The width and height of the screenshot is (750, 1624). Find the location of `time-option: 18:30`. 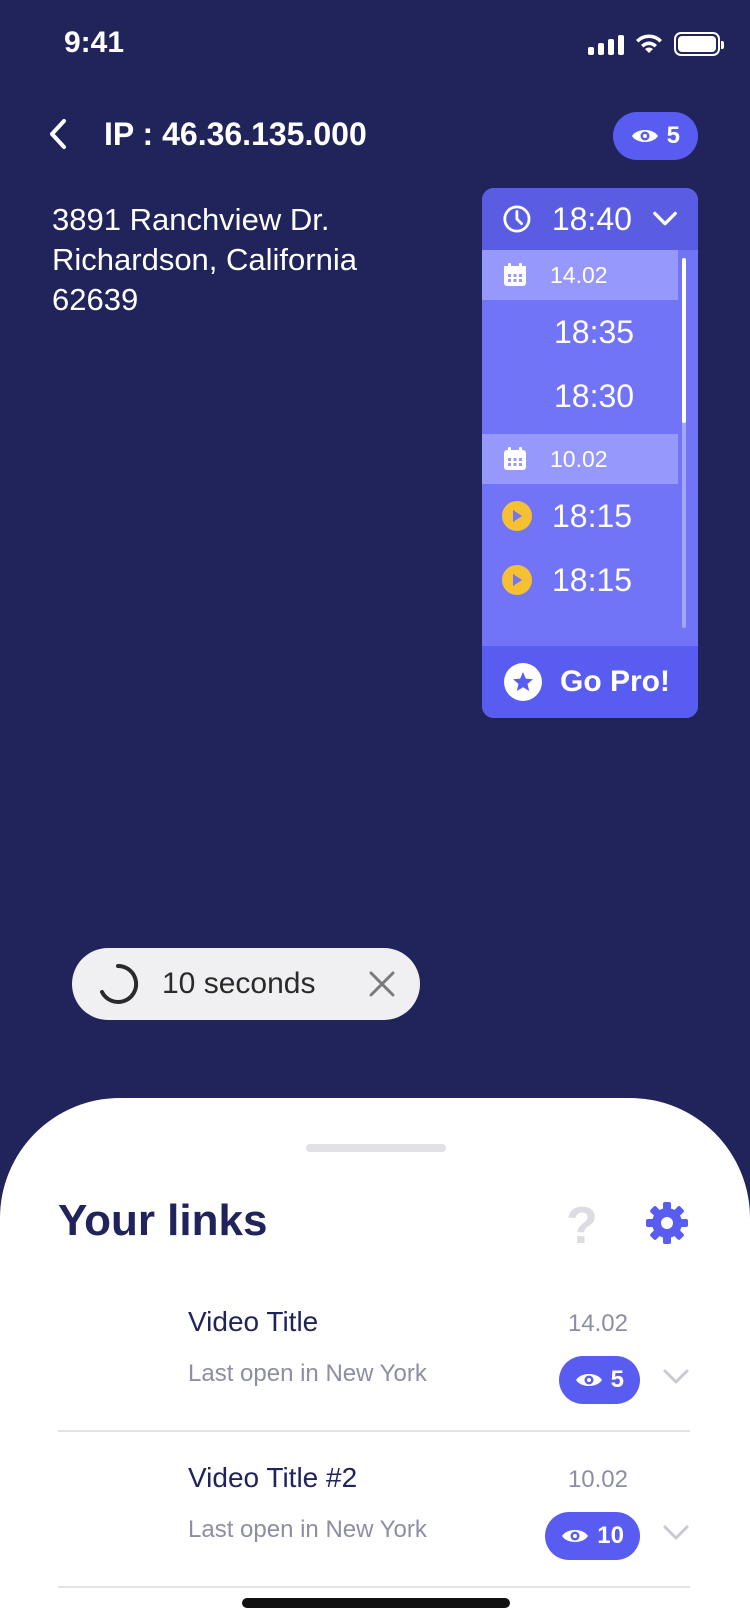

time-option: 18:30 is located at coordinates (590, 396).